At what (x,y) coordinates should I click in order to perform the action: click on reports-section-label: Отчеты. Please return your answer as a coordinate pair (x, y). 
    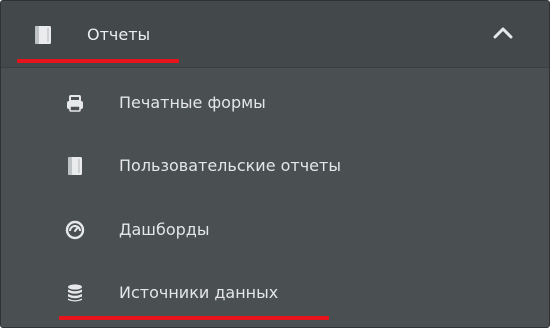
    Looking at the image, I should click on (119, 34).